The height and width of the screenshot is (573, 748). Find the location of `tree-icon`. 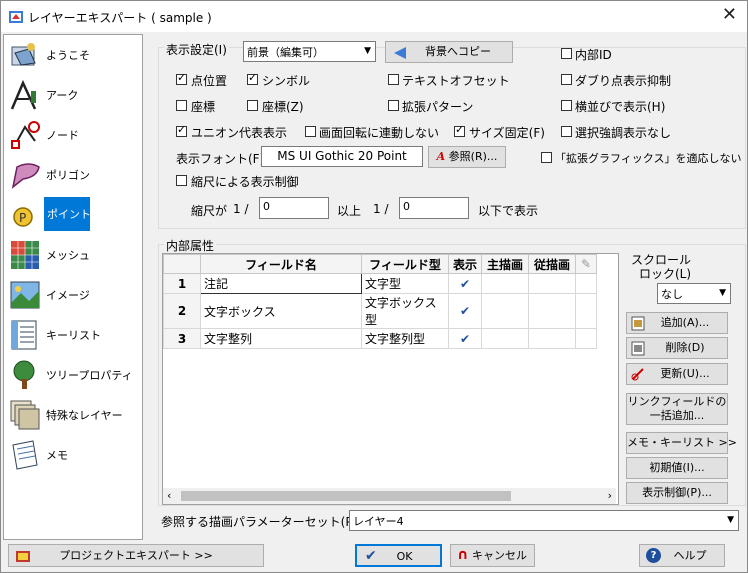

tree-icon is located at coordinates (24, 374).